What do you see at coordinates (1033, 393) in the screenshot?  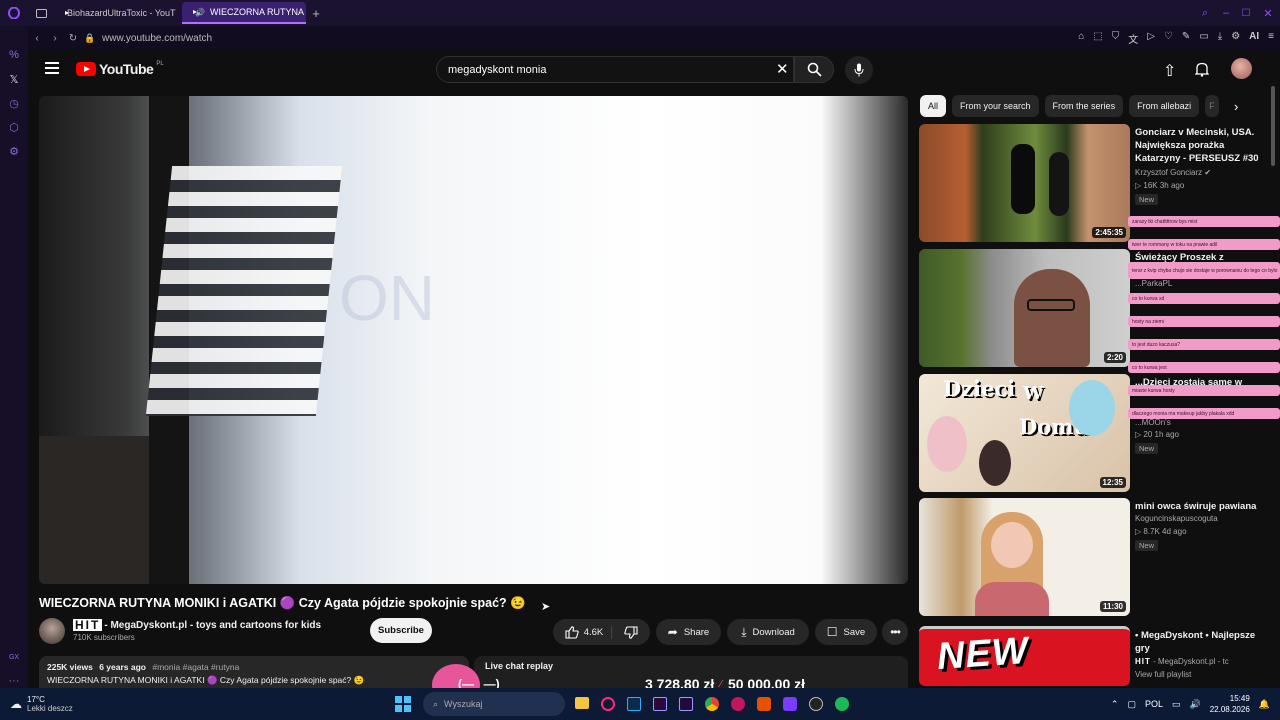 I see `thumbnail-text: W` at bounding box center [1033, 393].